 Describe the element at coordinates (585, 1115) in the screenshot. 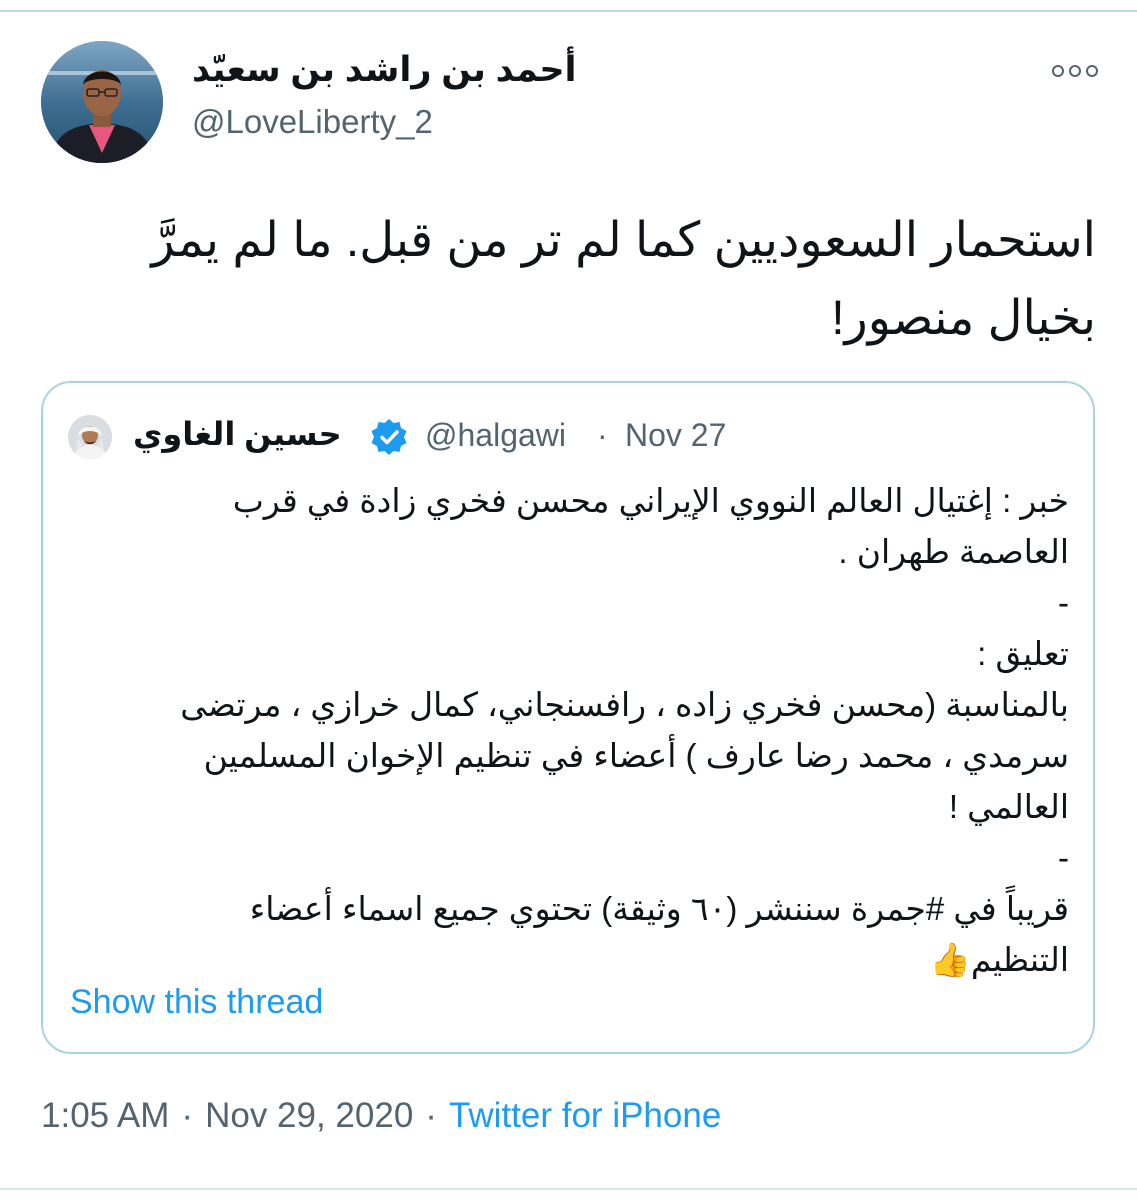

I see `tweet-source-link: Twitter for iPhone` at that location.